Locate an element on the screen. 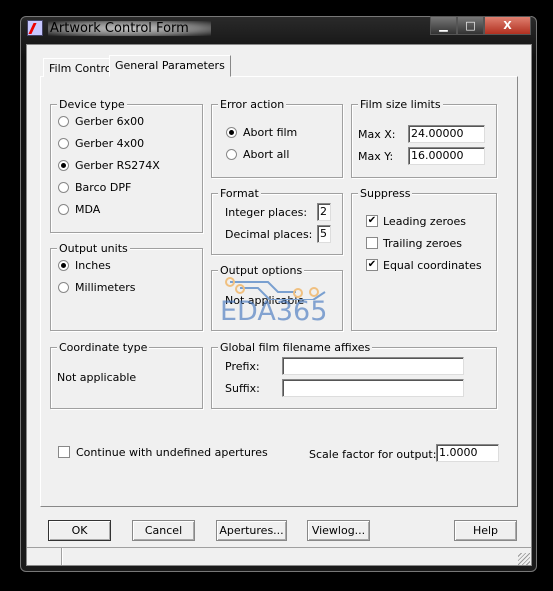 This screenshot has height=591, width=553. radio-label: MDA is located at coordinates (88, 209).